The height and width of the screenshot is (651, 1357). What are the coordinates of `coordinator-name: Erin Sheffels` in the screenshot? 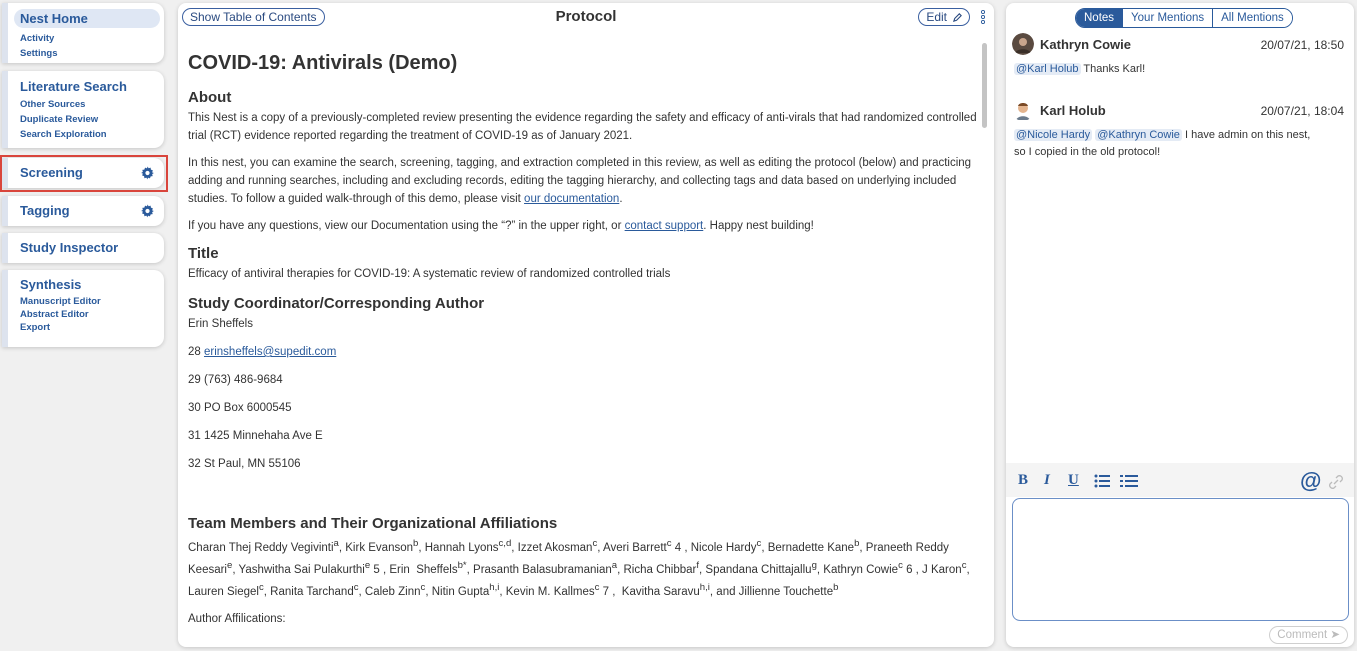 It's located at (220, 324).